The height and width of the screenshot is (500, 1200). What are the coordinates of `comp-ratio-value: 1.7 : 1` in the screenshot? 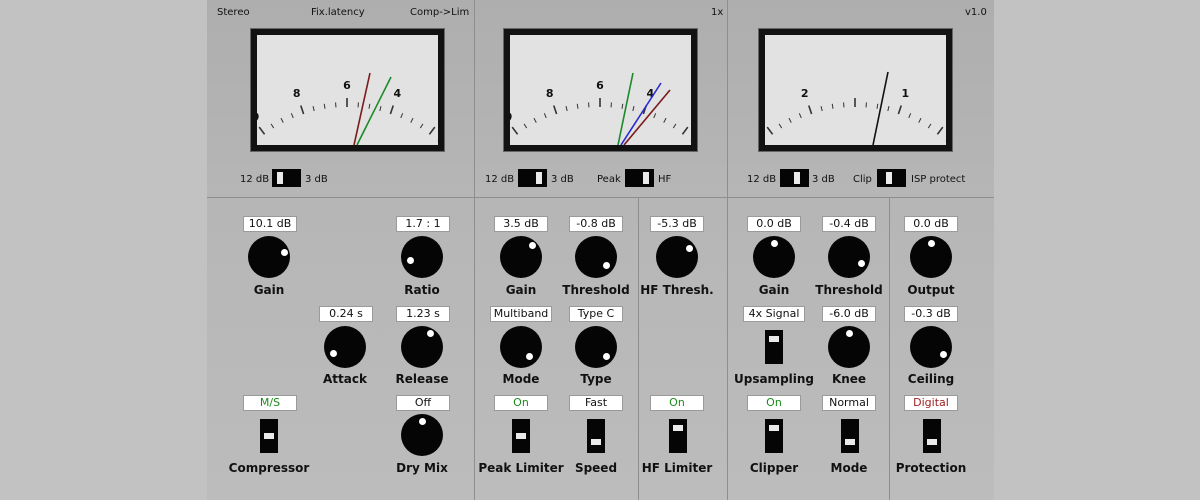 It's located at (423, 224).